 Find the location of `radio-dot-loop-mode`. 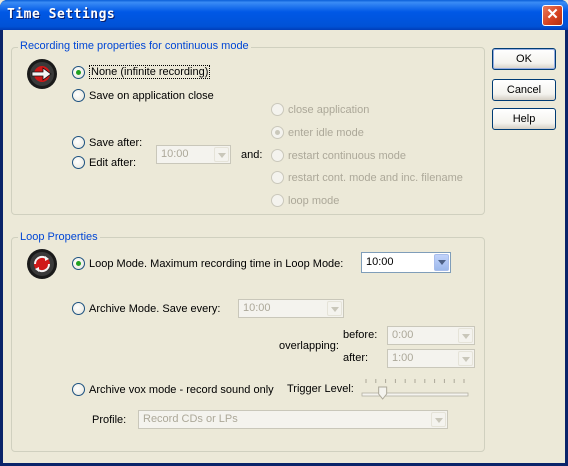

radio-dot-loop-mode is located at coordinates (78, 263).